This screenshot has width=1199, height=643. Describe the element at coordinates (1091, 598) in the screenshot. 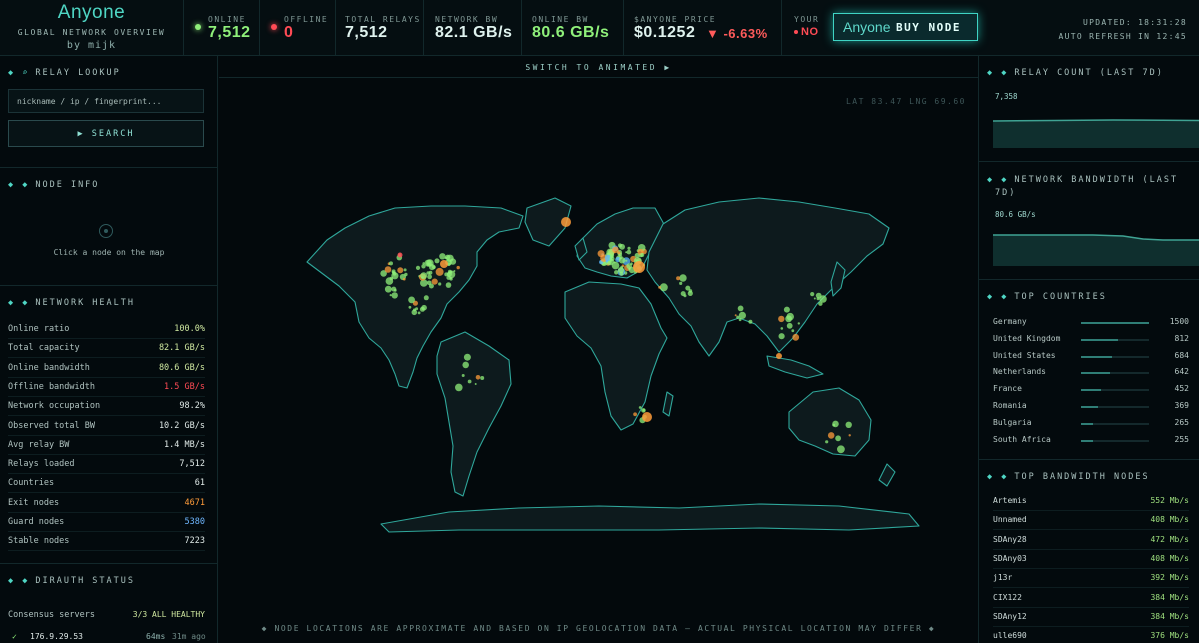

I see `bandwidth-node-row: CIX122 384 Mb/s` at that location.